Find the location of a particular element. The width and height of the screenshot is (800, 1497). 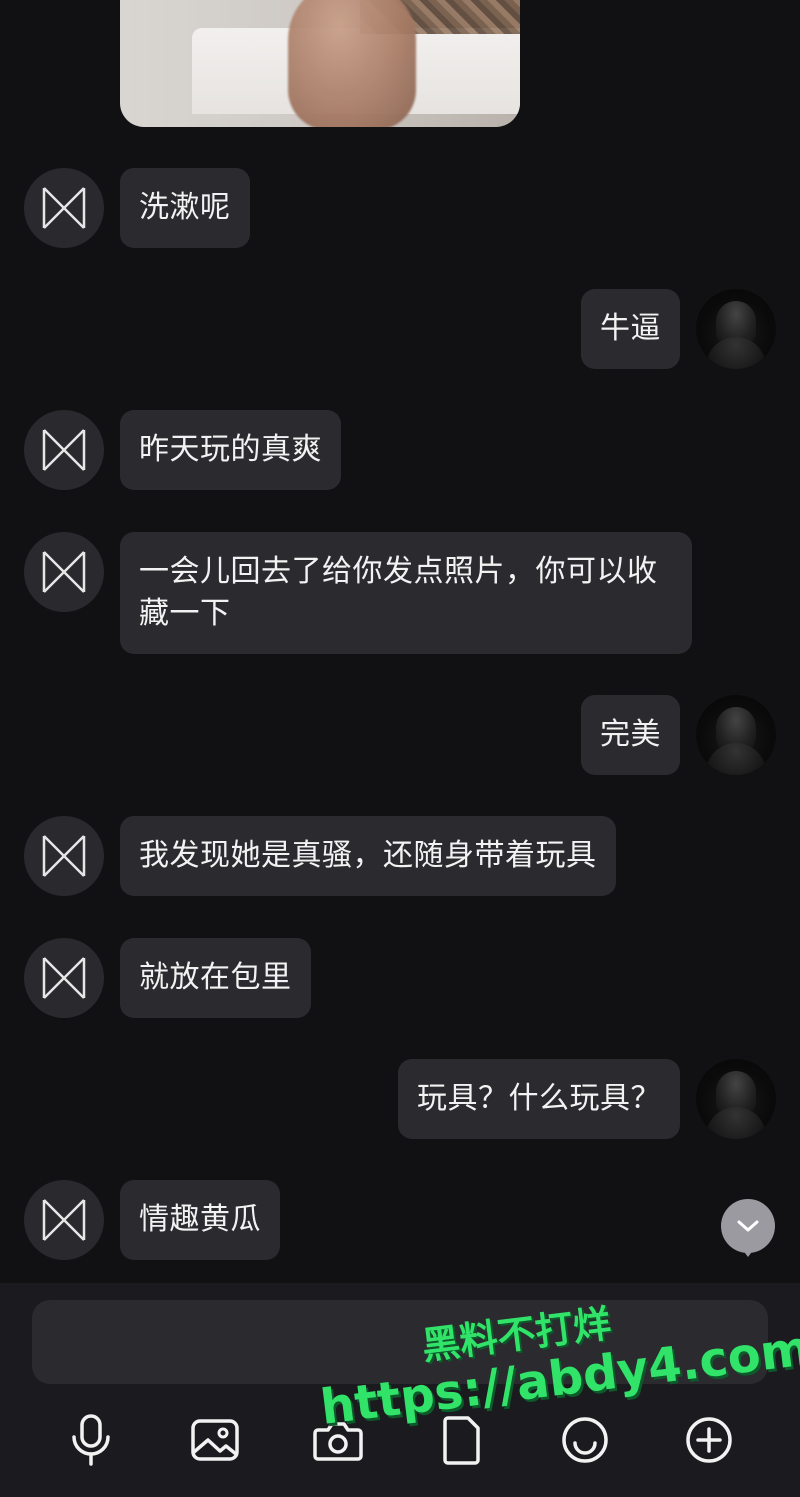

photo-message is located at coordinates (320, 63).